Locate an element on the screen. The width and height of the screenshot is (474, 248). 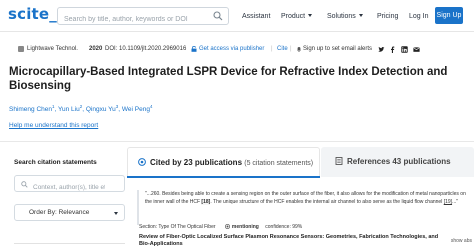
get-access-link: Get access via publisher is located at coordinates (231, 49).